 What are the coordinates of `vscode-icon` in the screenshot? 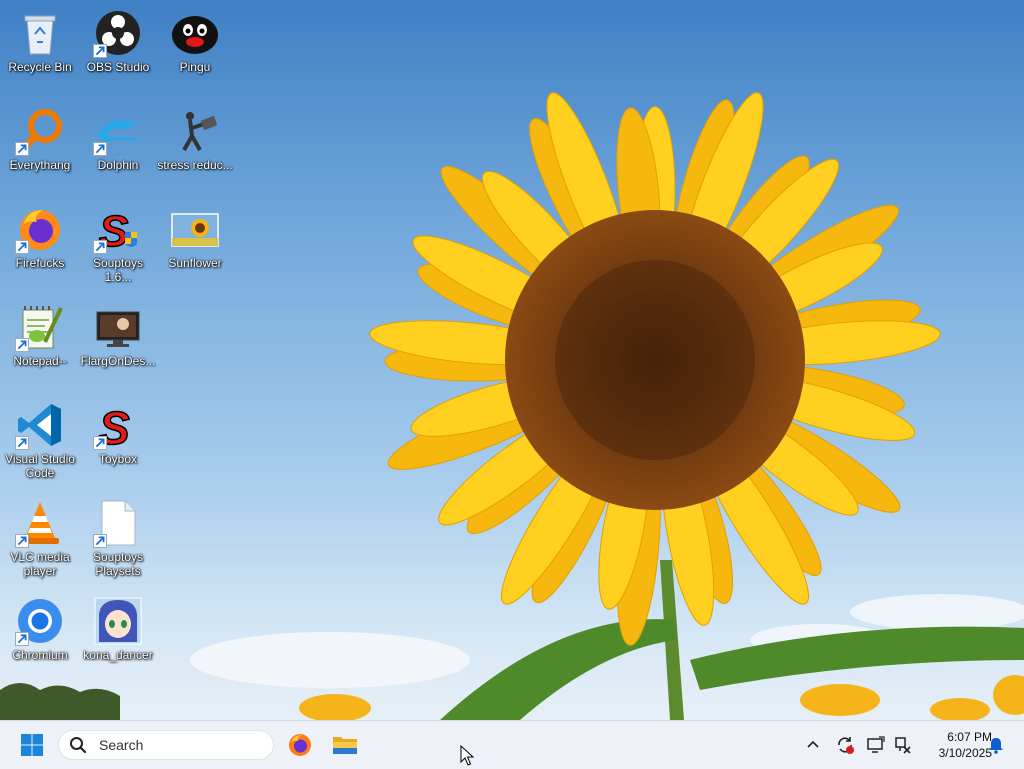 It's located at (40, 425).